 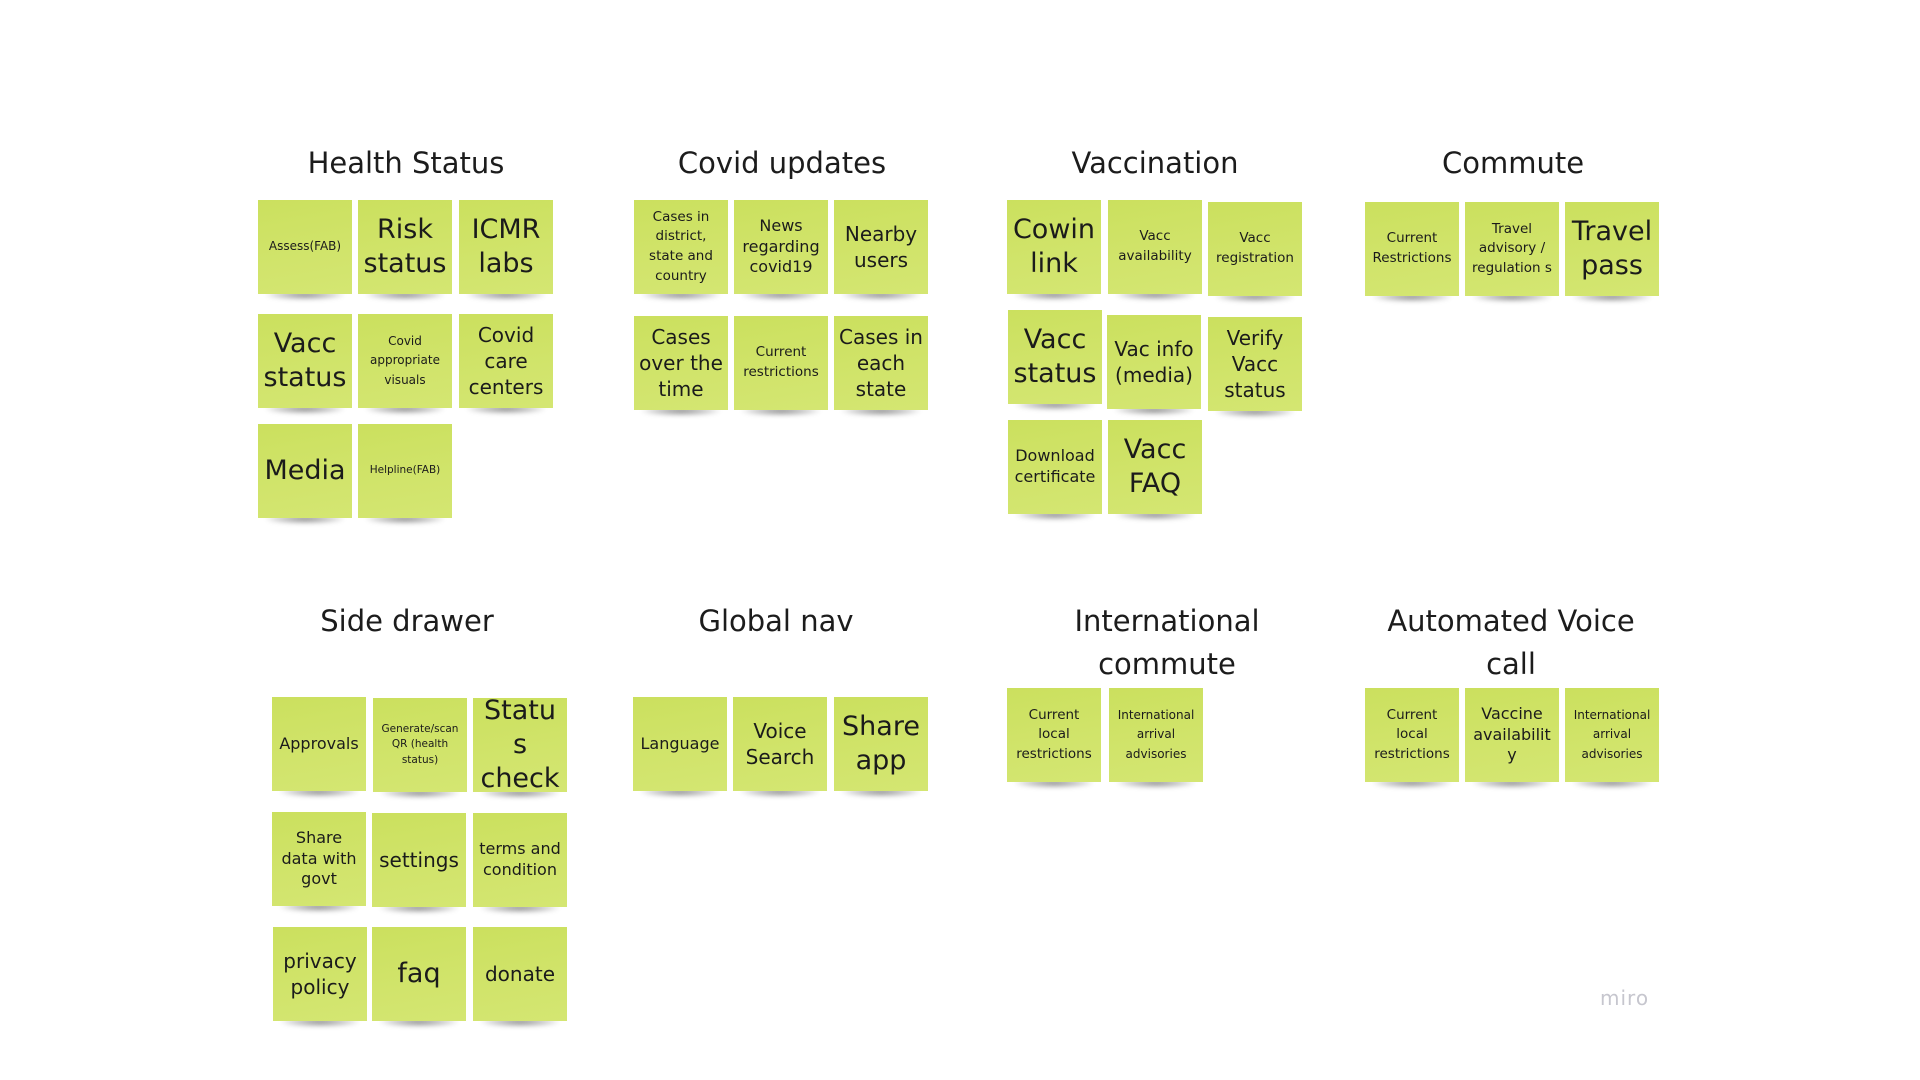 I want to click on sticky-note-text: Covid care centers, so click(x=506, y=361).